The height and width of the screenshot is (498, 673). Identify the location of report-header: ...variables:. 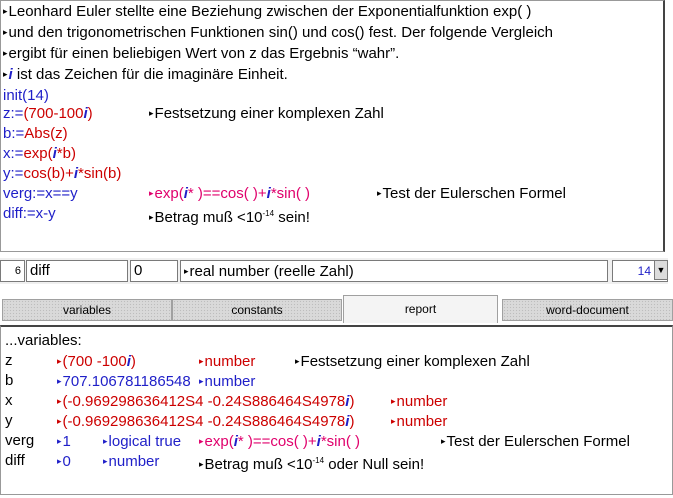
(43, 340).